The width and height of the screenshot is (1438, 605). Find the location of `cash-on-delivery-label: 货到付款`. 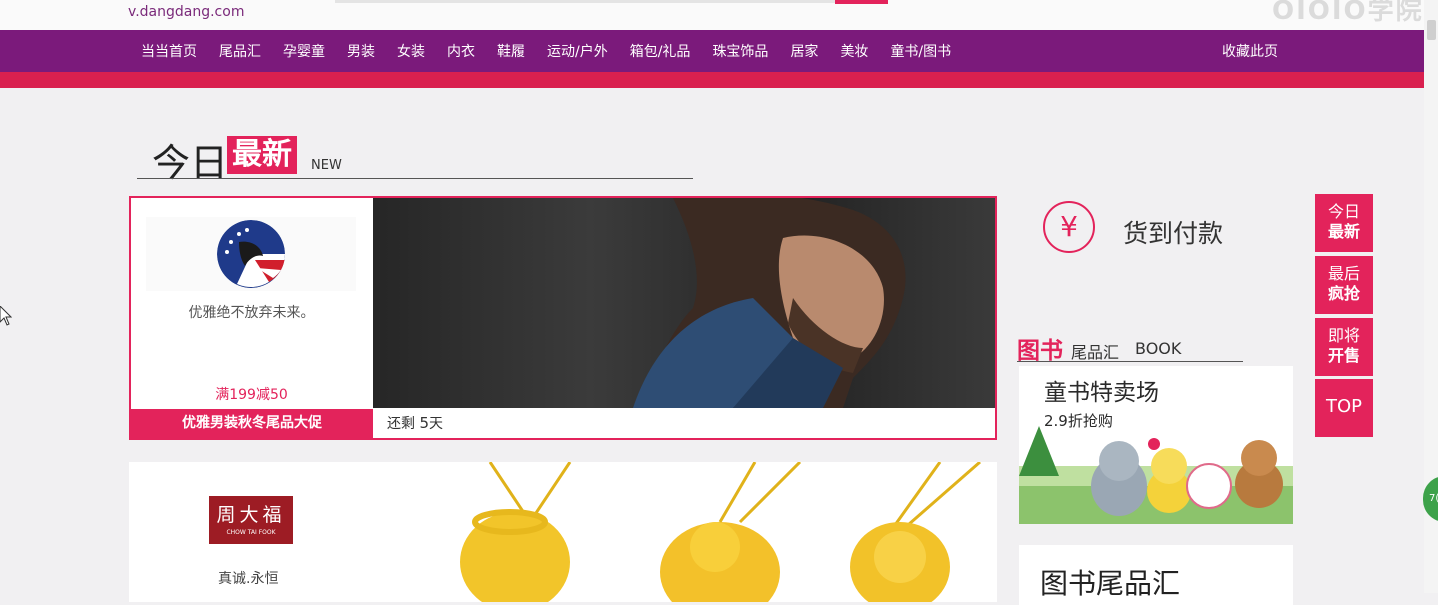

cash-on-delivery-label: 货到付款 is located at coordinates (1173, 233).